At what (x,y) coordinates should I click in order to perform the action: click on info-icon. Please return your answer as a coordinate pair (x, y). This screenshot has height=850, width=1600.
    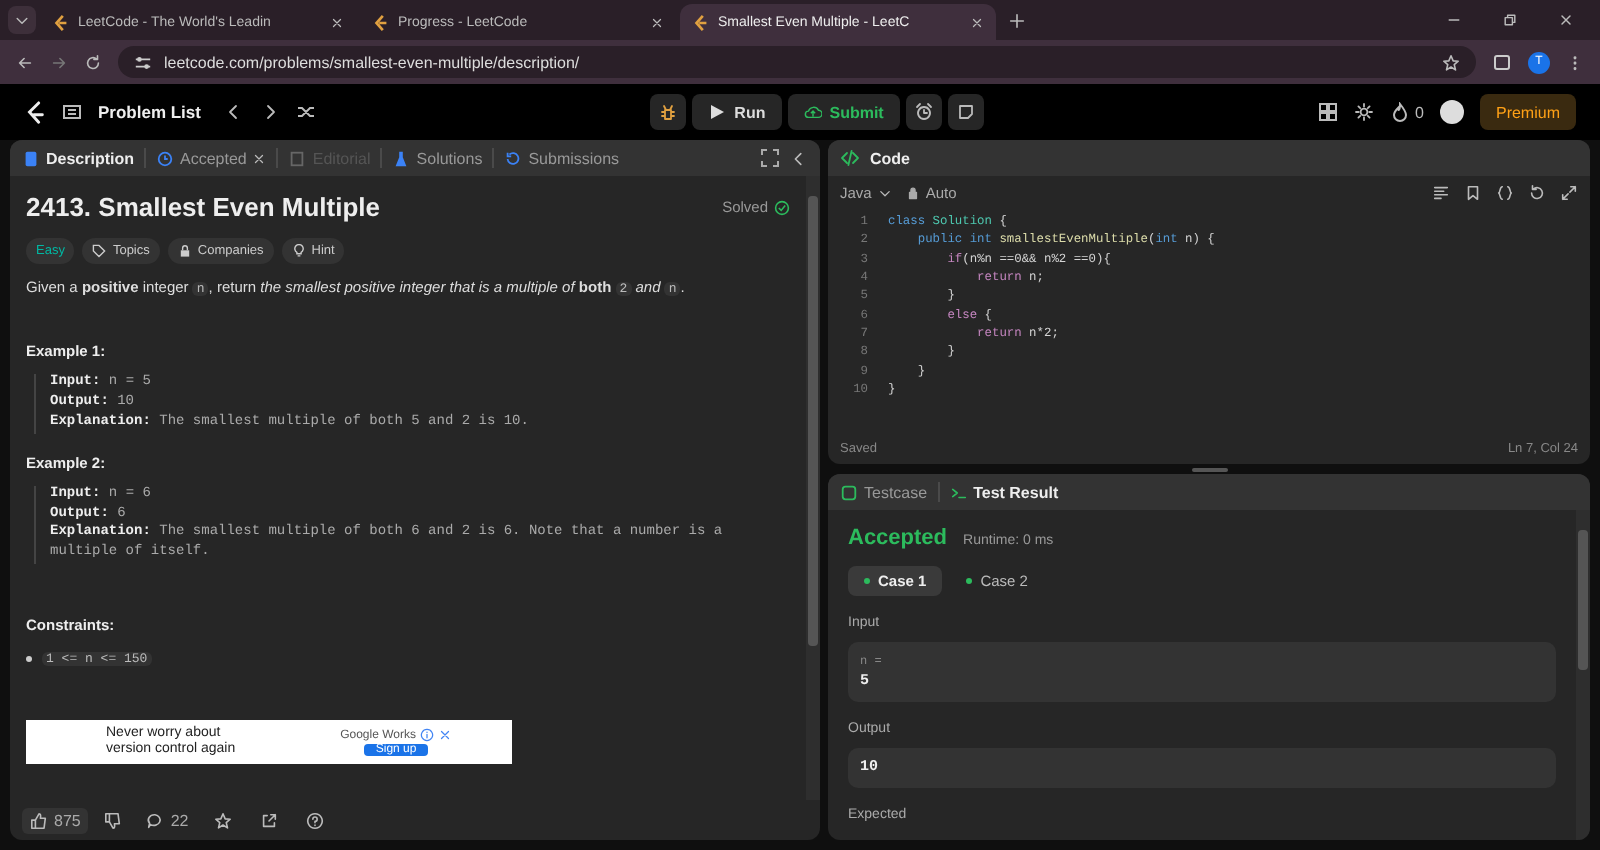
    Looking at the image, I should click on (427, 735).